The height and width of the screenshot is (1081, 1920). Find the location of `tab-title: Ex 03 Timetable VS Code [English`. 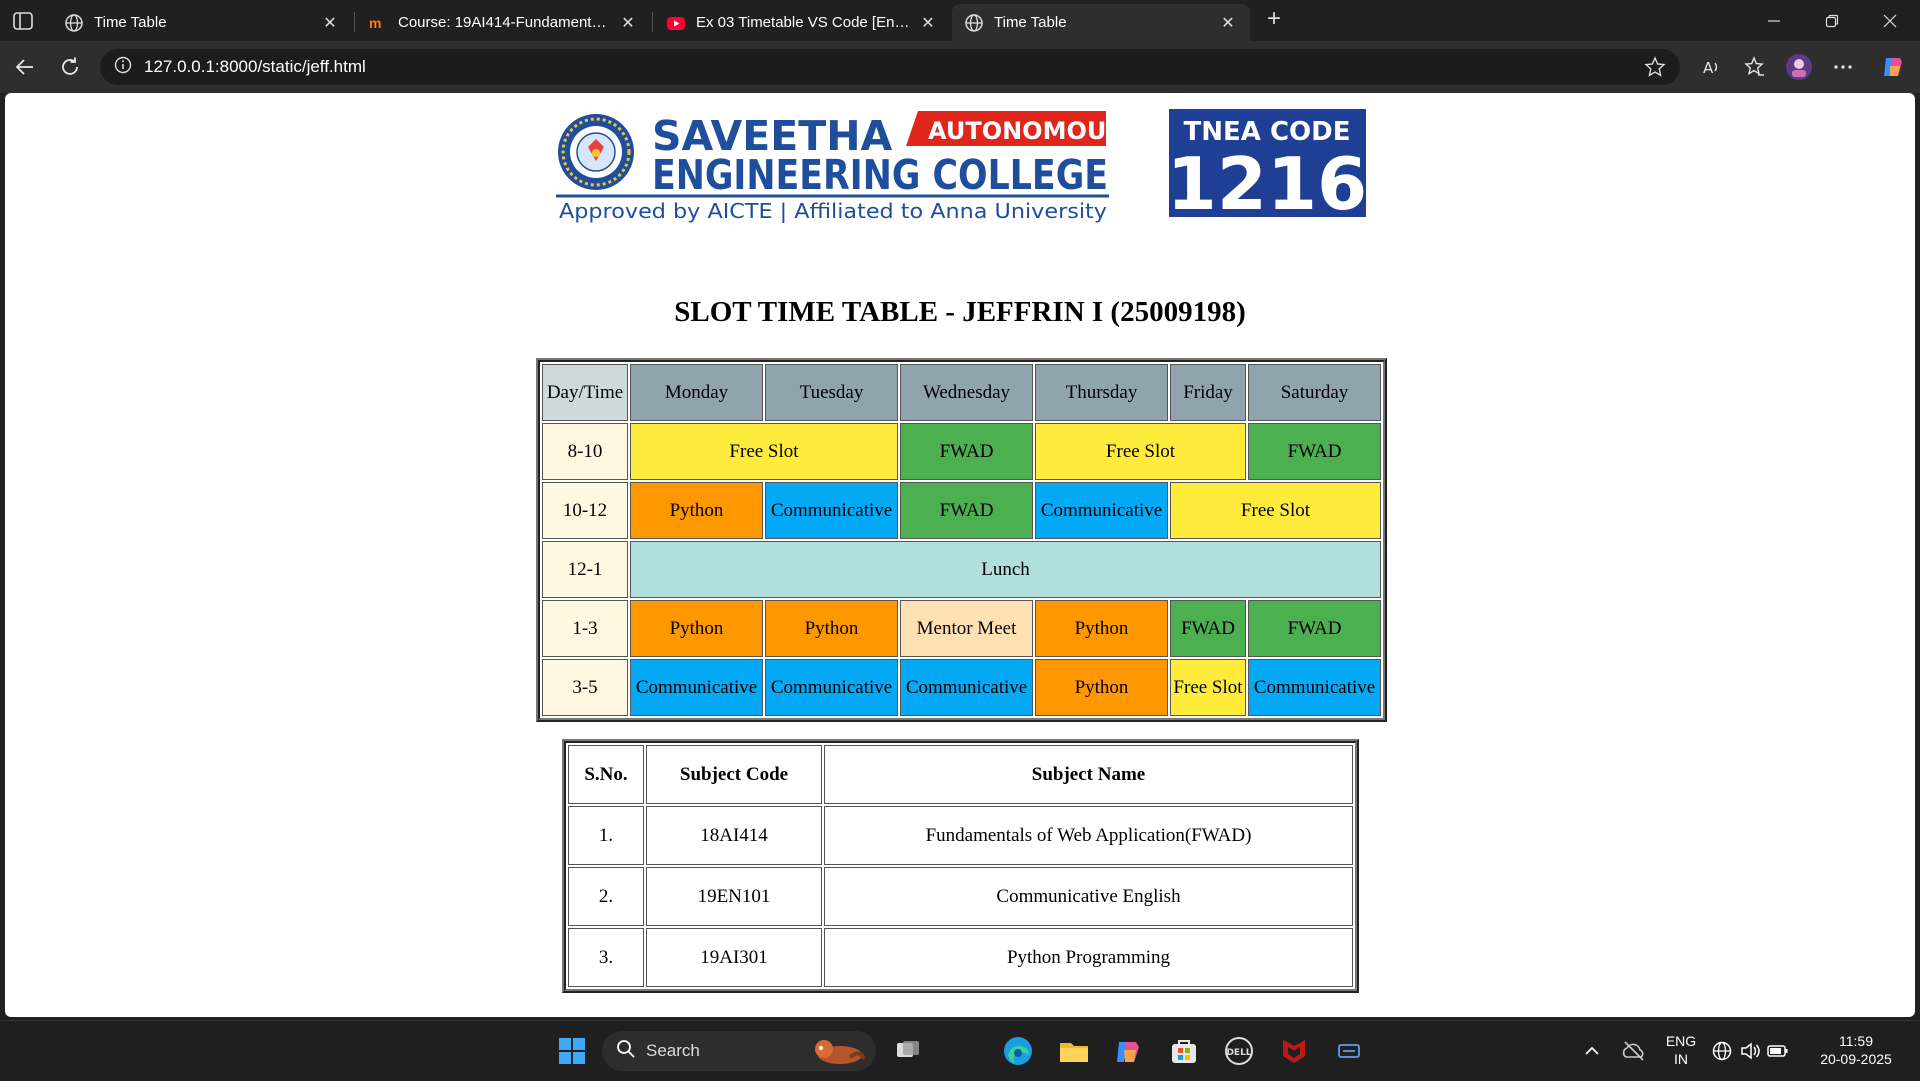

tab-title: Ex 03 Timetable VS Code [English is located at coordinates (803, 22).